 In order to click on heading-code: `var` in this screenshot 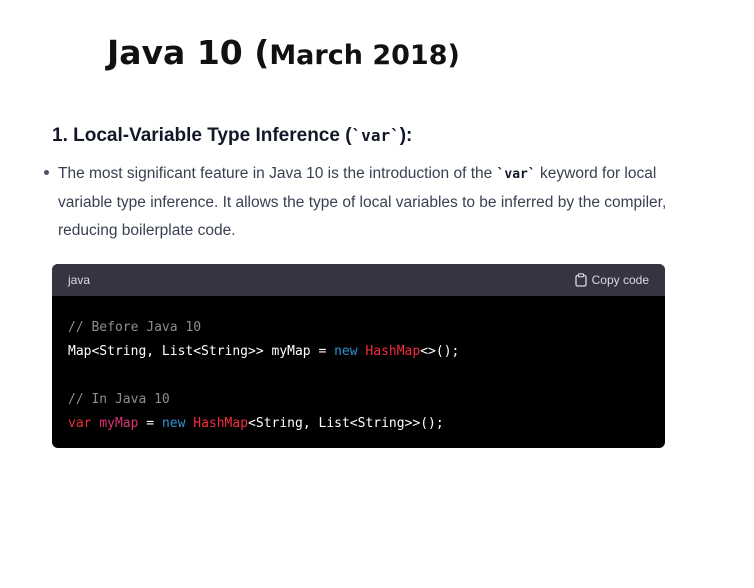, I will do `click(375, 135)`.